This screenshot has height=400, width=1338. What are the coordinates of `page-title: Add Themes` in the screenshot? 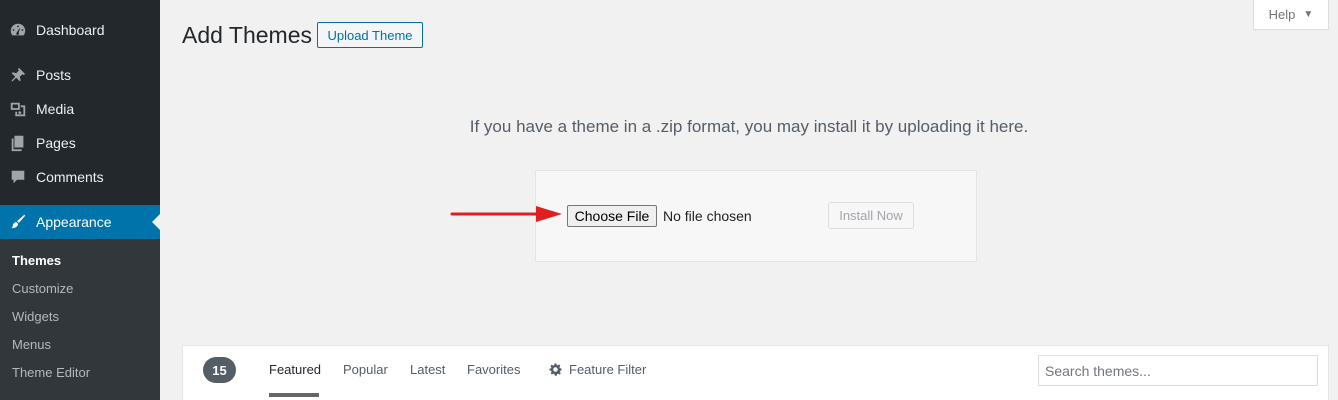 It's located at (247, 35).